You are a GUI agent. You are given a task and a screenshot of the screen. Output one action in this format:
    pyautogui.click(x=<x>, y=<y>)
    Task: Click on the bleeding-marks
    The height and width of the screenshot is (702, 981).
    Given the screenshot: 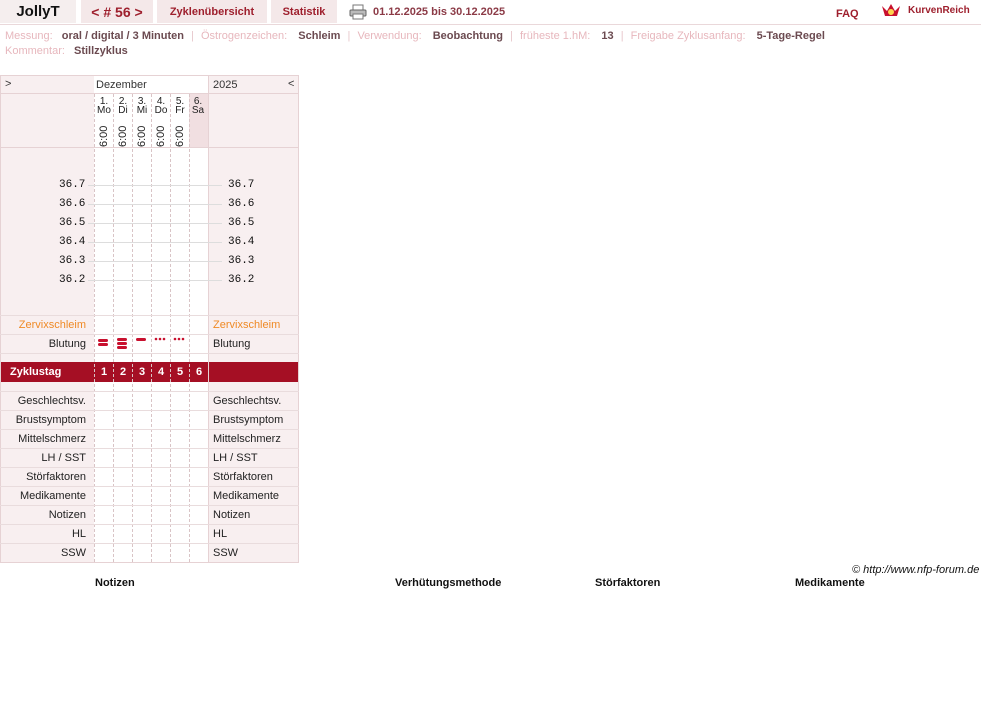 What is the action you would take?
    pyautogui.click(x=141, y=343)
    